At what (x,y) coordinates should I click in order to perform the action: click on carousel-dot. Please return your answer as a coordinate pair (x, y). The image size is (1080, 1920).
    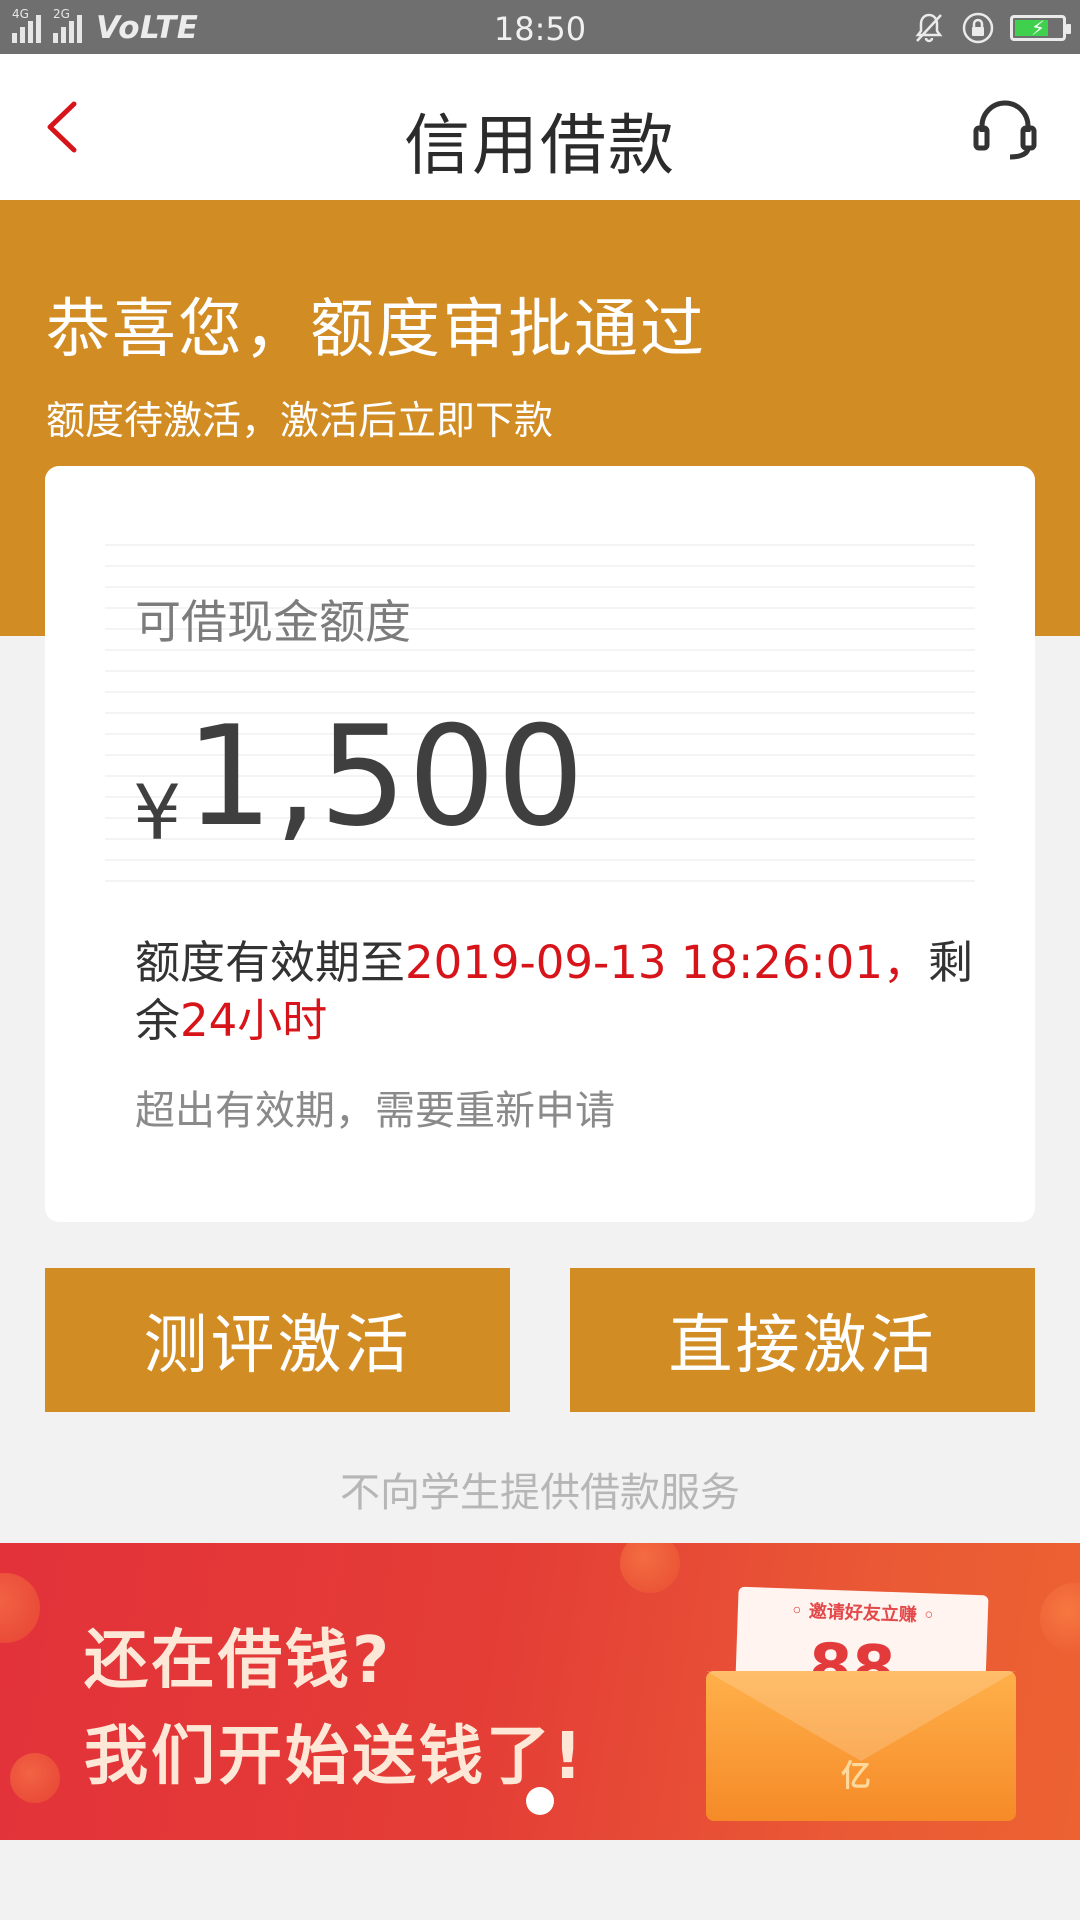
    Looking at the image, I should click on (540, 1801).